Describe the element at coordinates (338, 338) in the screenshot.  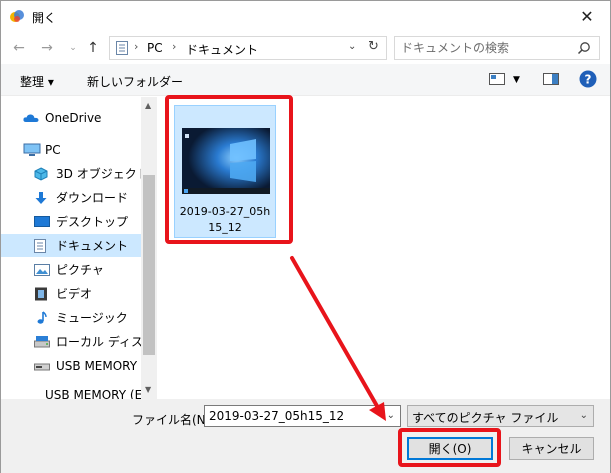
I see `annotation-arrow-icon` at that location.